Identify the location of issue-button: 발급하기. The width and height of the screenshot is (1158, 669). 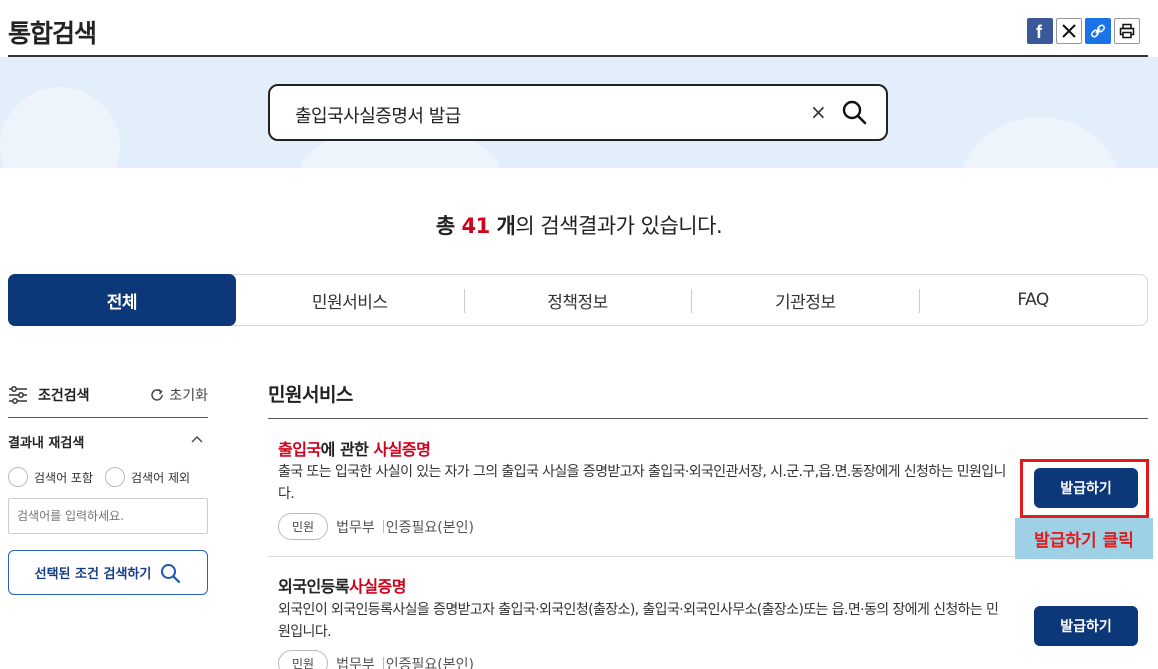
(1086, 626).